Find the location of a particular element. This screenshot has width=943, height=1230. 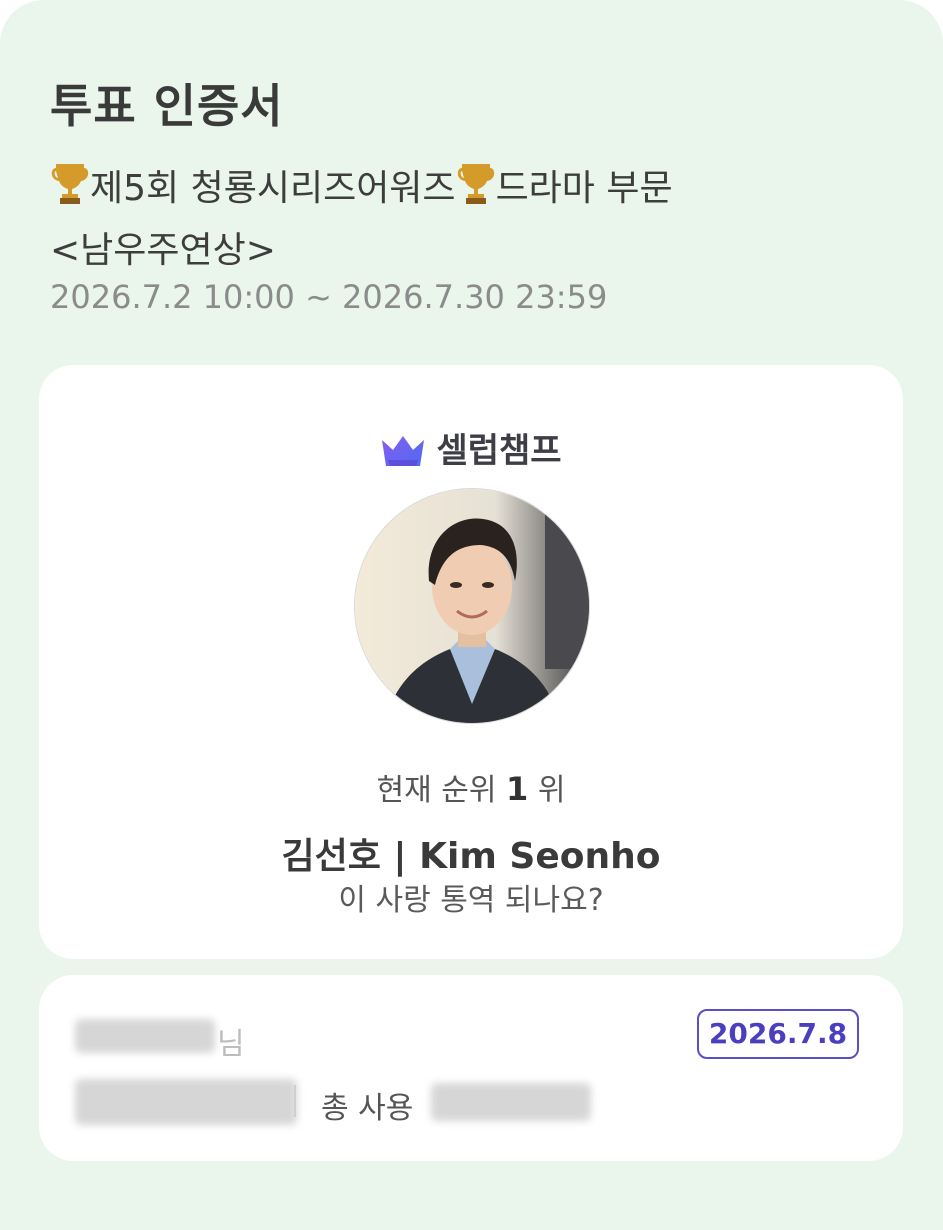

candidate-name: 김선호 | Kim Seonho is located at coordinates (471, 856).